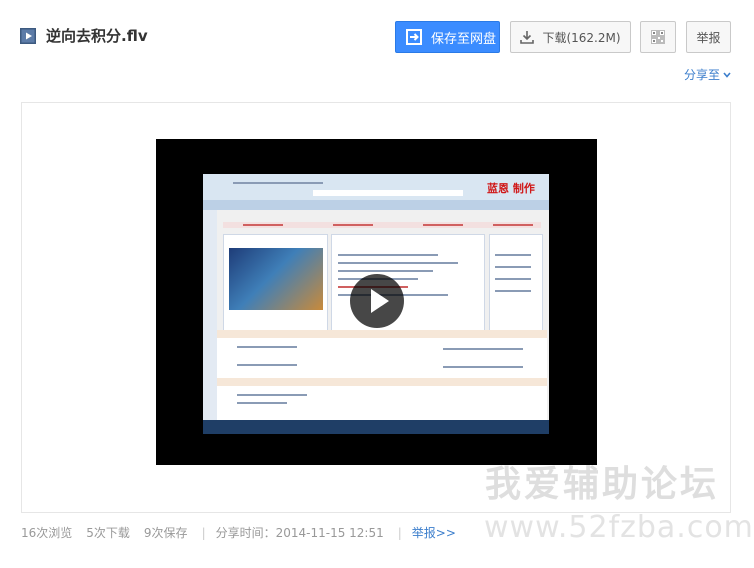 The width and height of the screenshot is (754, 568). Describe the element at coordinates (377, 301) in the screenshot. I see `play-icon` at that location.